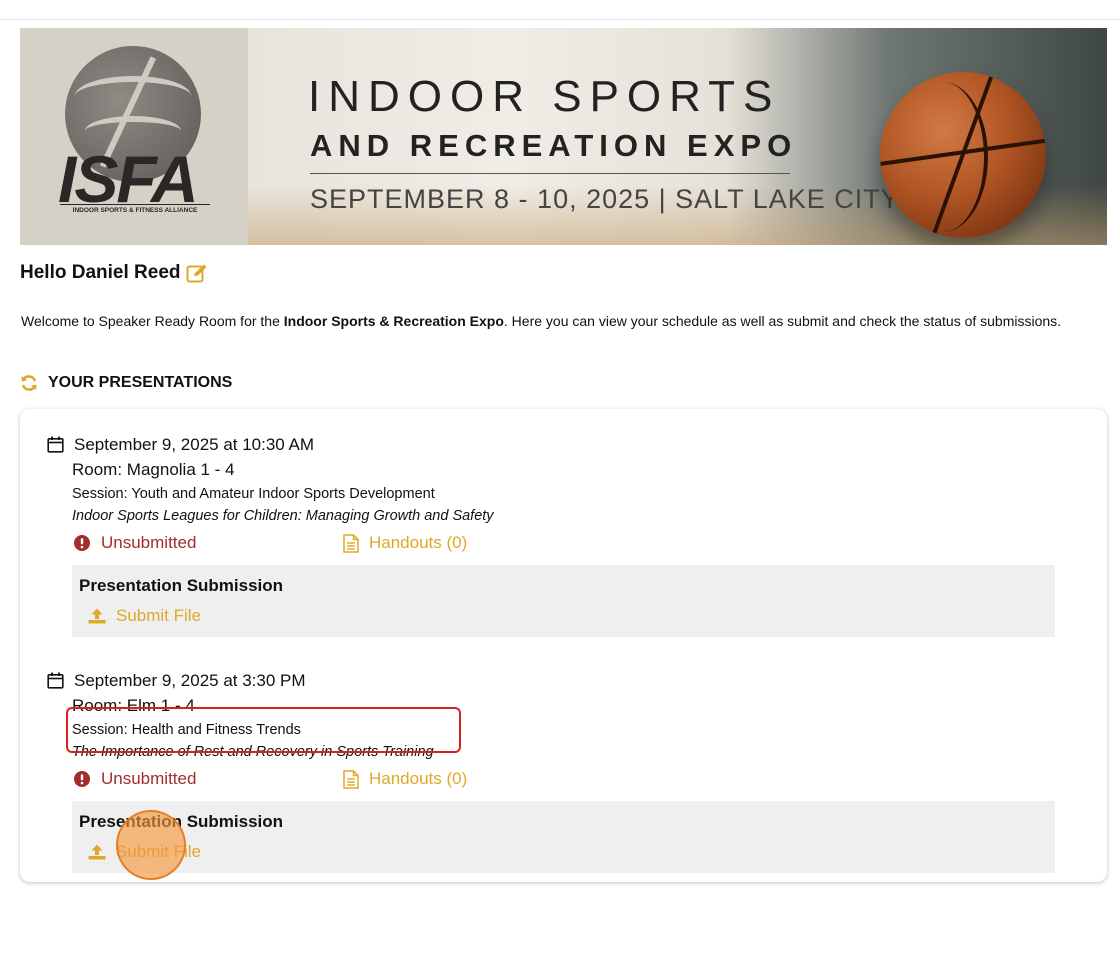  Describe the element at coordinates (190, 680) in the screenshot. I see `presentation-datetime: September 9, 2025 at 3:30 PM` at that location.